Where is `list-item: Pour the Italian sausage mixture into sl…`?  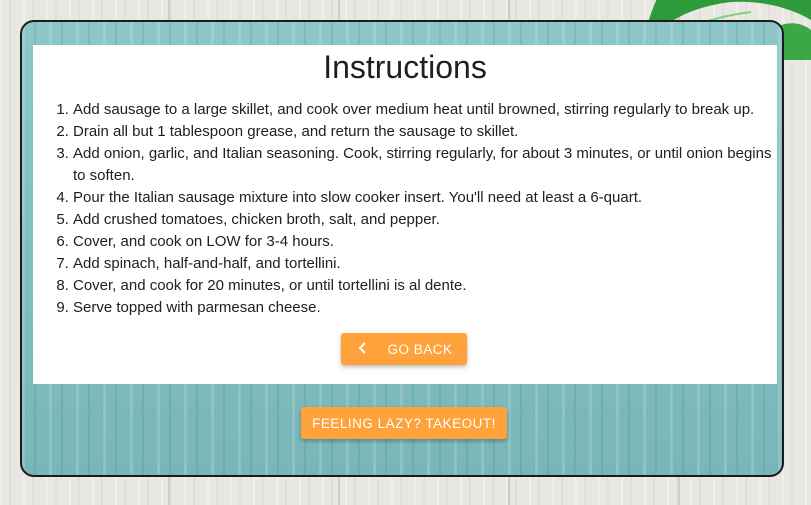
list-item: Pour the Italian sausage mixture into sl… is located at coordinates (425, 198).